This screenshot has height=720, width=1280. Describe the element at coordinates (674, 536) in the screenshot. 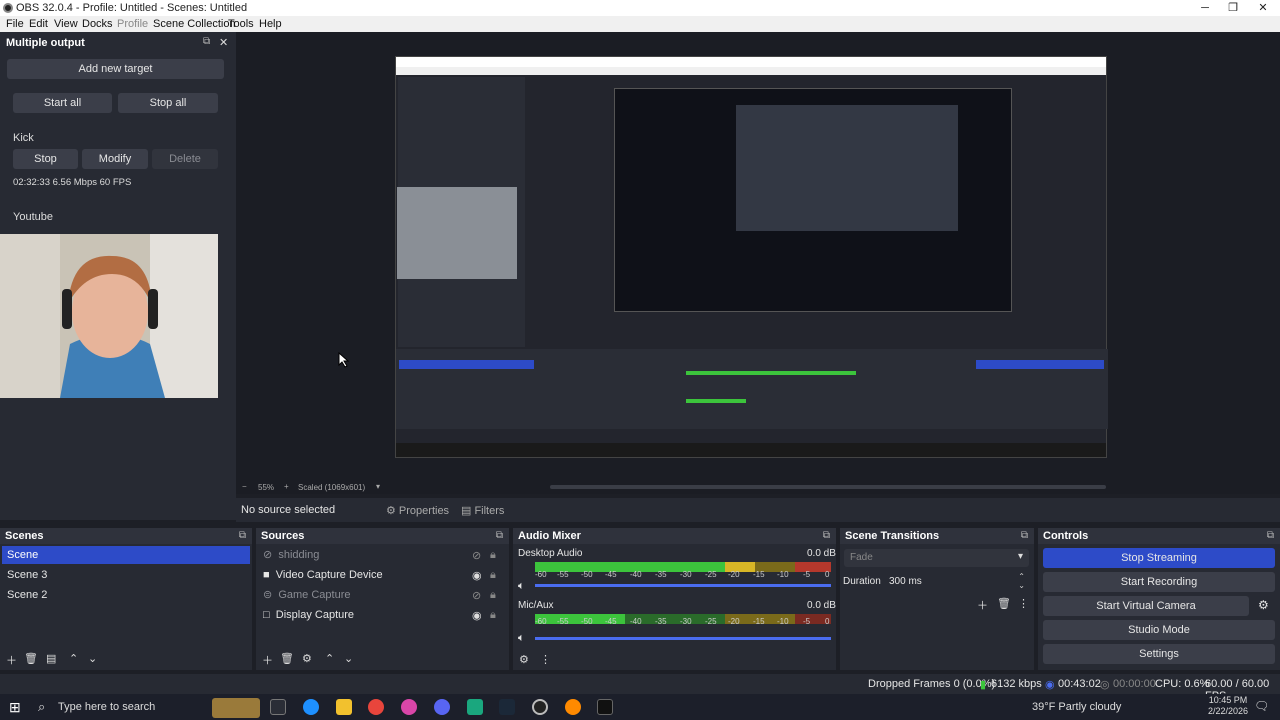

I see `audio-mixer-header: Audio Mixer ⧉` at that location.